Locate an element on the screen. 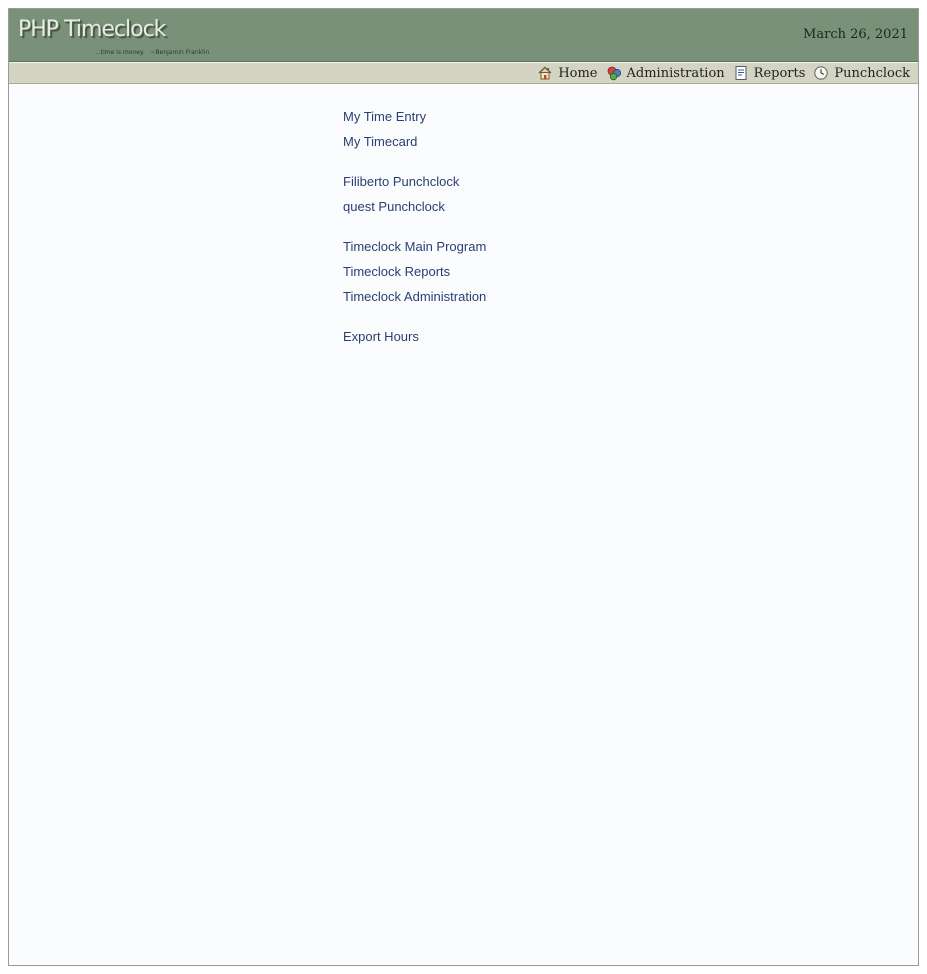 This screenshot has width=927, height=974. link-timeclock-administration: Timeclock Administration is located at coordinates (543, 301).